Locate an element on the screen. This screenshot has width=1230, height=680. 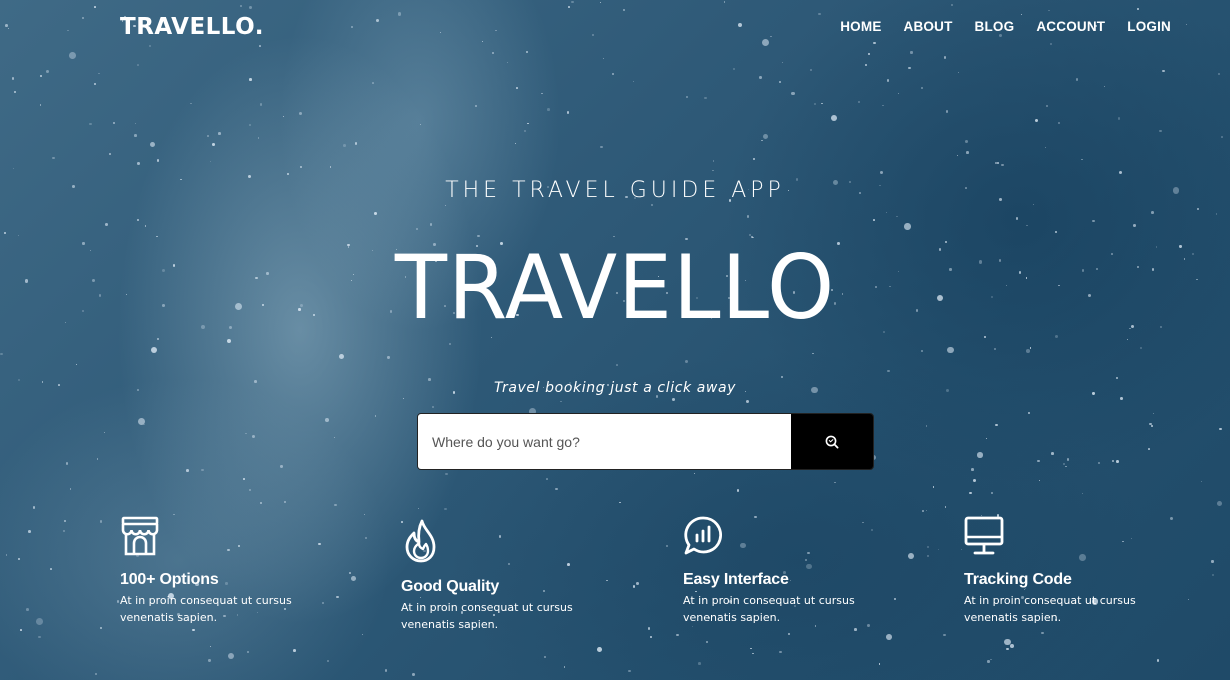
search-button is located at coordinates (832, 441).